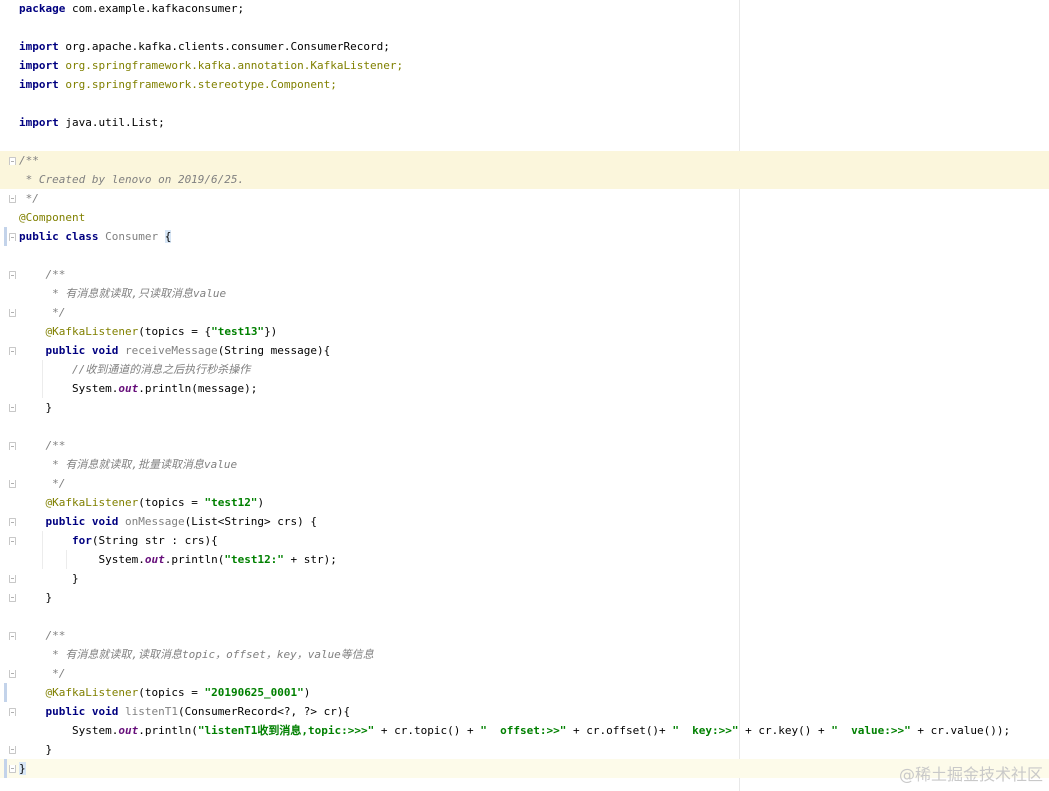  Describe the element at coordinates (871, 730) in the screenshot. I see `code-token: " value:>>"` at that location.